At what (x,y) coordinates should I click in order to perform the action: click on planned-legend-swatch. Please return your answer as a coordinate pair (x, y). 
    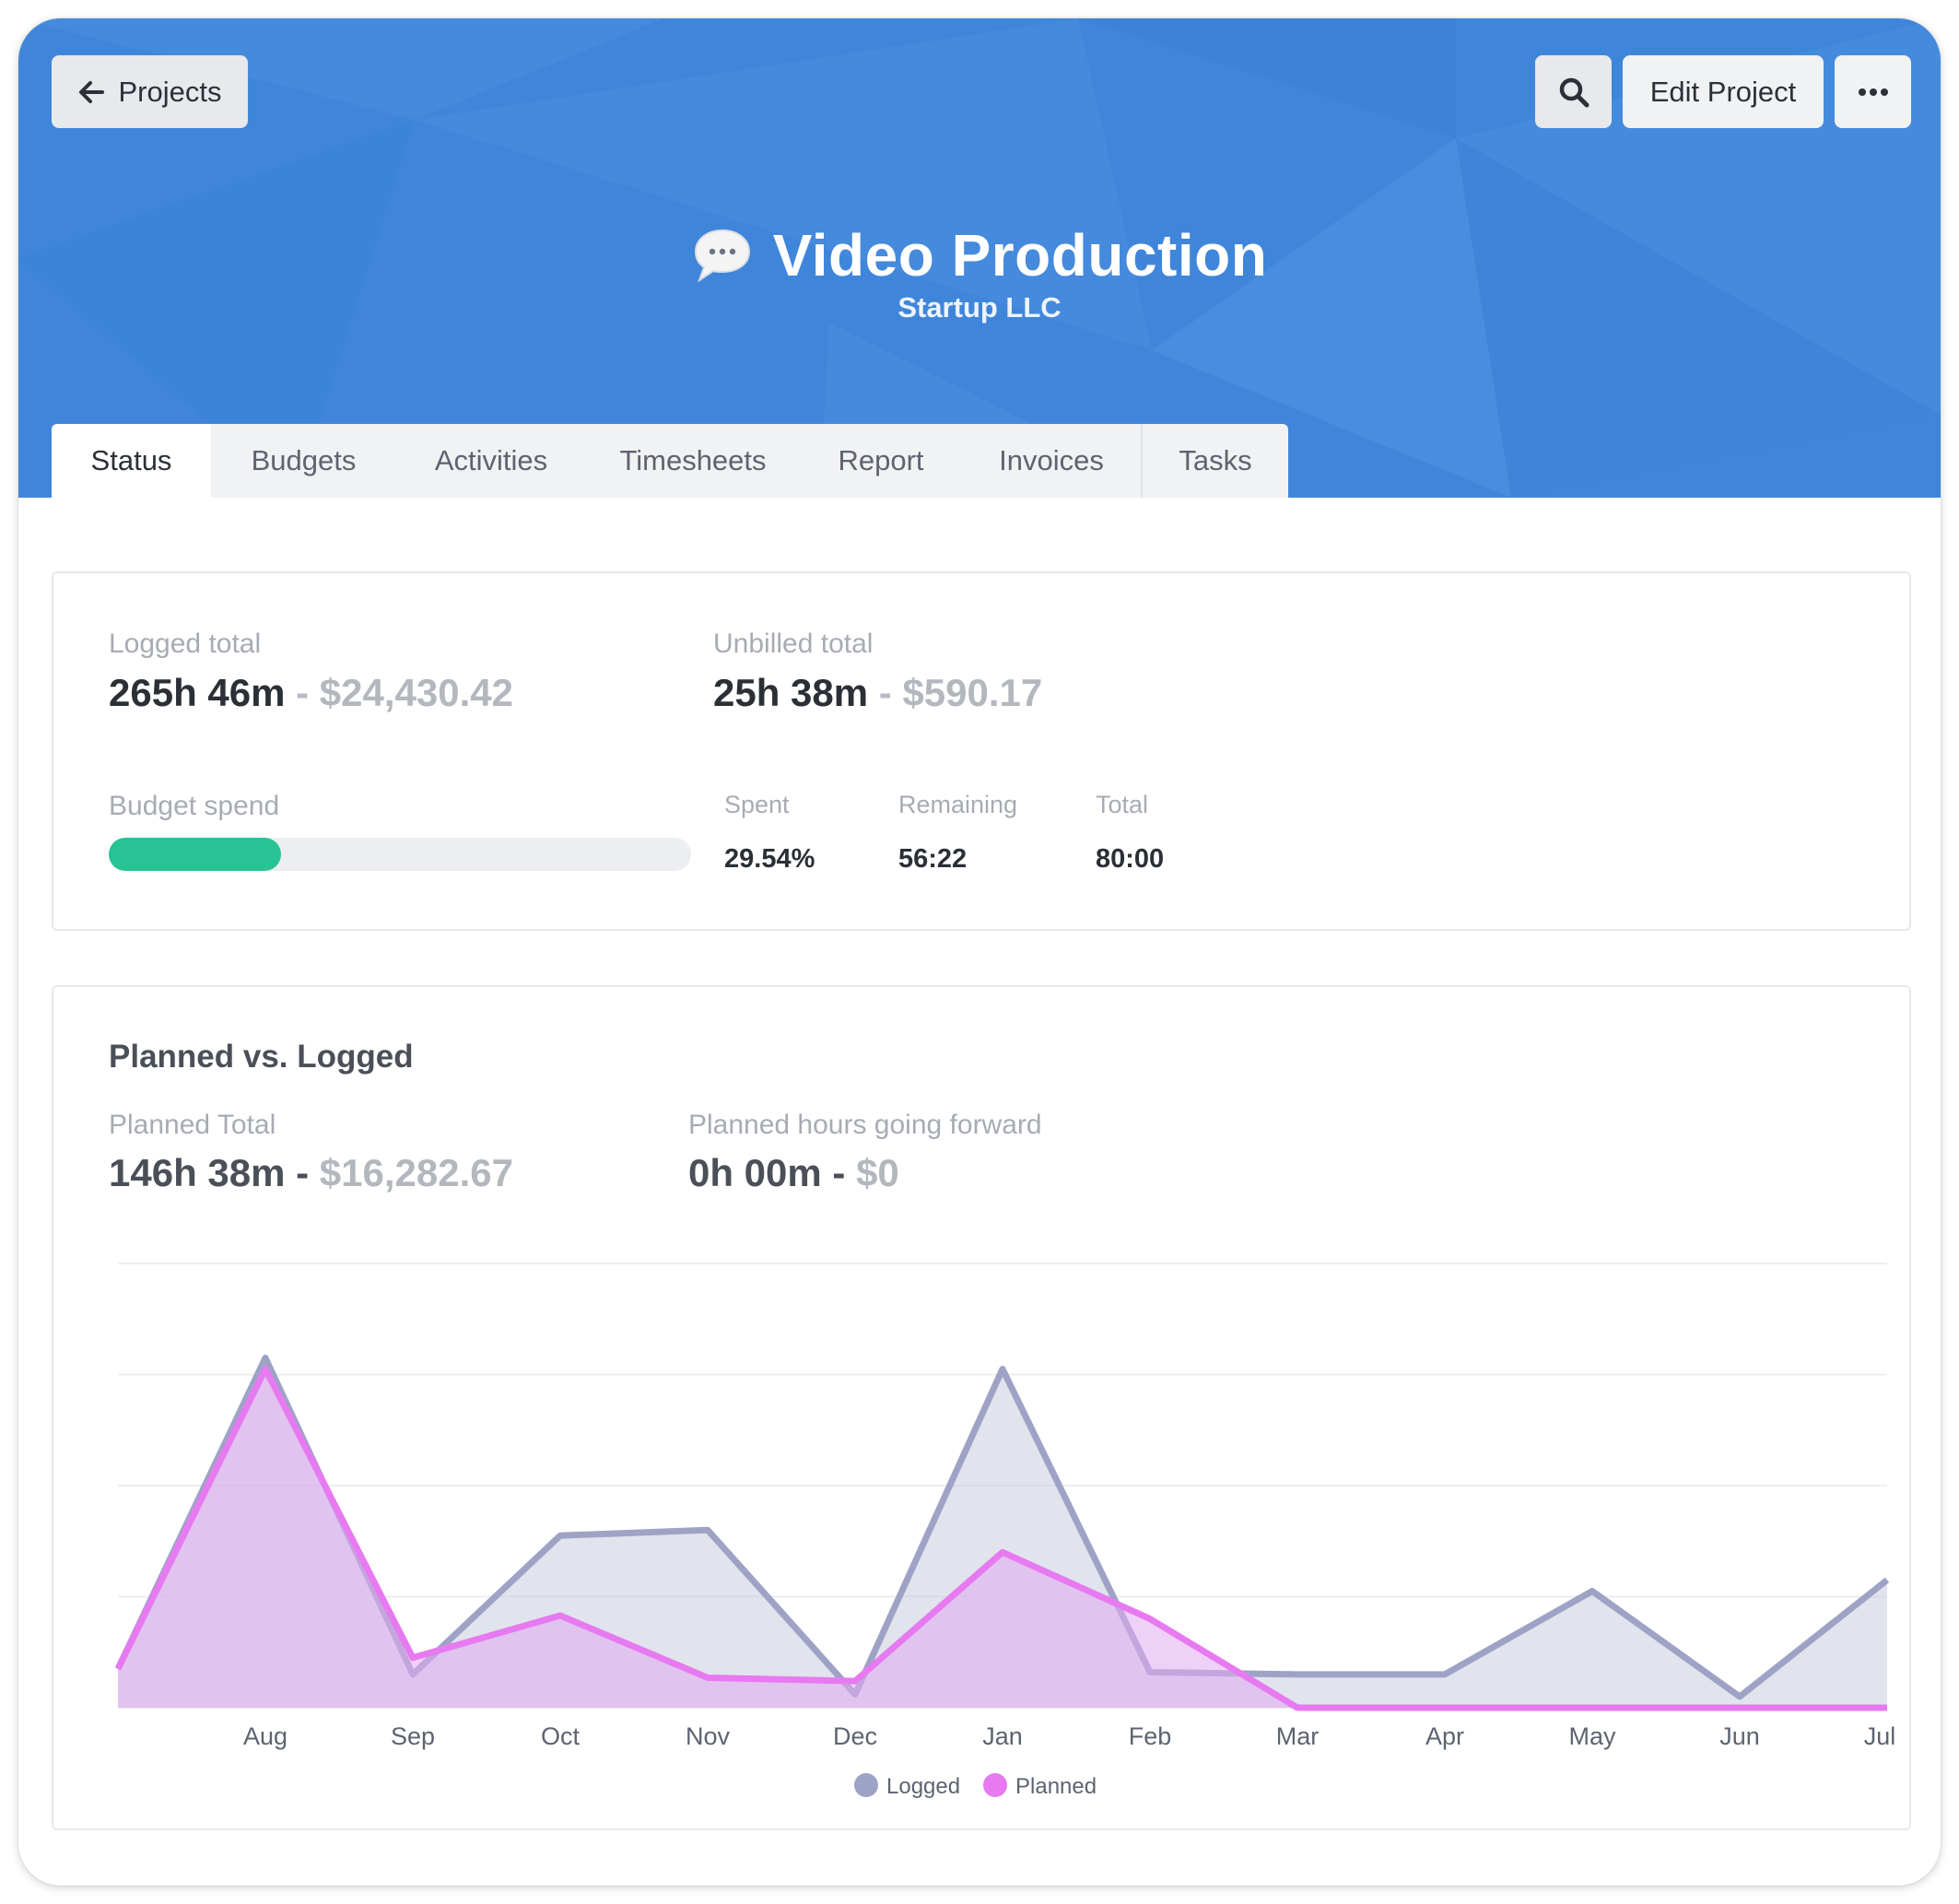
    Looking at the image, I should click on (995, 1785).